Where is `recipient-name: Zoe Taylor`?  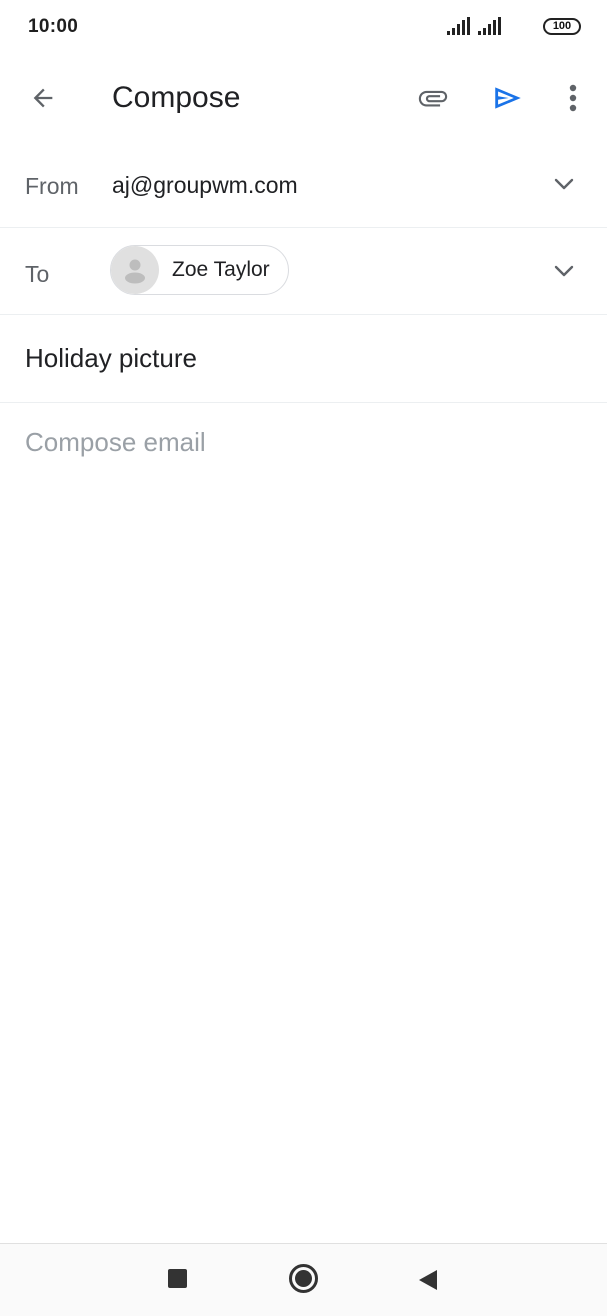
recipient-name: Zoe Taylor is located at coordinates (221, 269).